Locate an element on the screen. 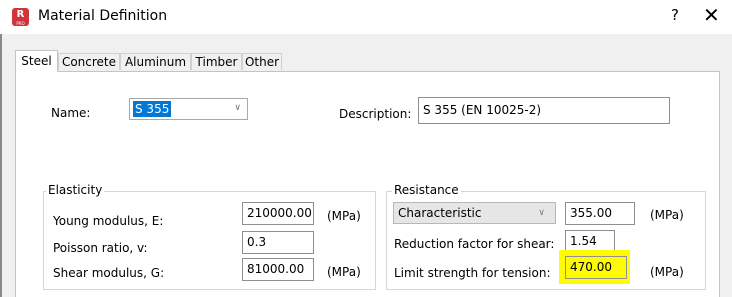 The height and width of the screenshot is (297, 732). app-icon: R PRO is located at coordinates (20, 17).